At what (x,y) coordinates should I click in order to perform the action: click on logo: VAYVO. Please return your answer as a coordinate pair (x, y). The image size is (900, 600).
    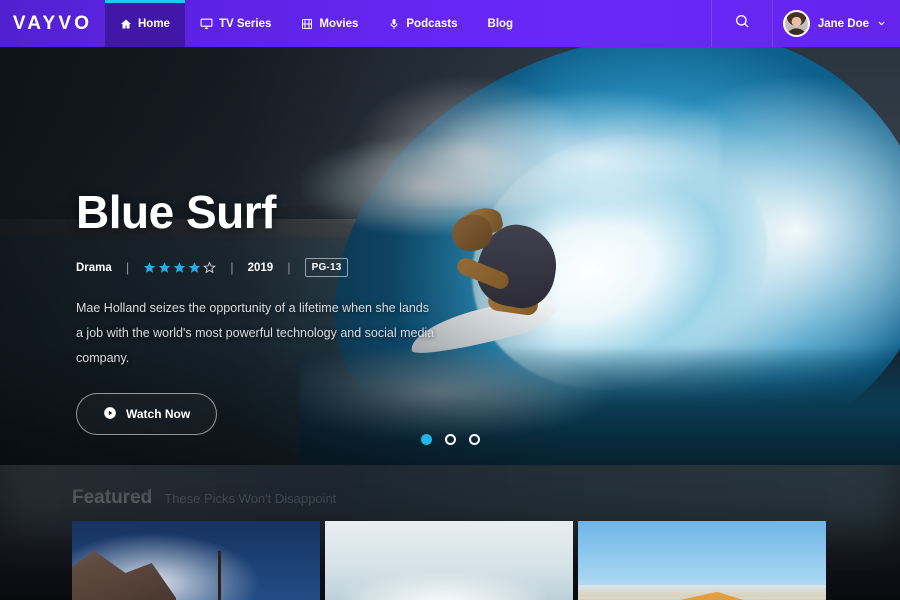
    Looking at the image, I should click on (52, 23).